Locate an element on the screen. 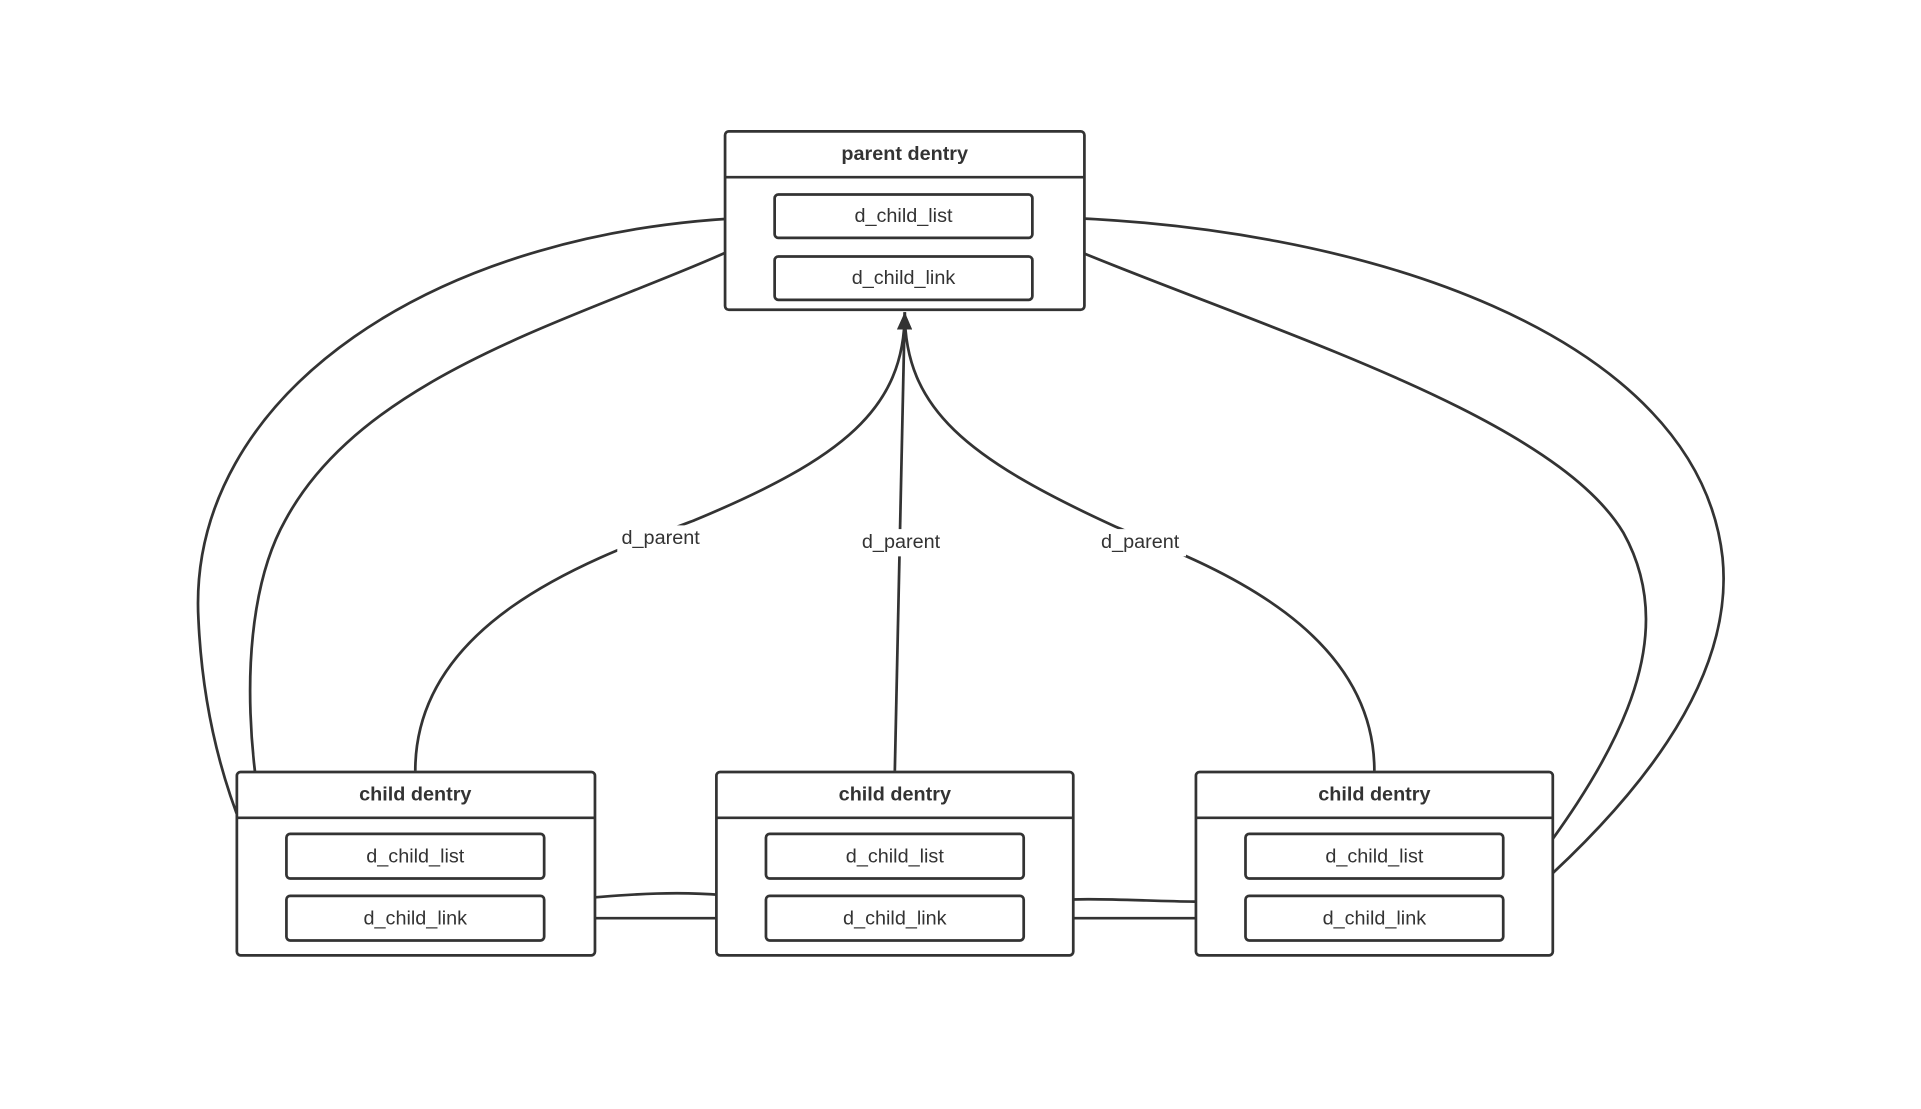 The width and height of the screenshot is (1921, 1109). child-dentry-node-1: child dentry d_child_list d_child_link is located at coordinates (416, 863).